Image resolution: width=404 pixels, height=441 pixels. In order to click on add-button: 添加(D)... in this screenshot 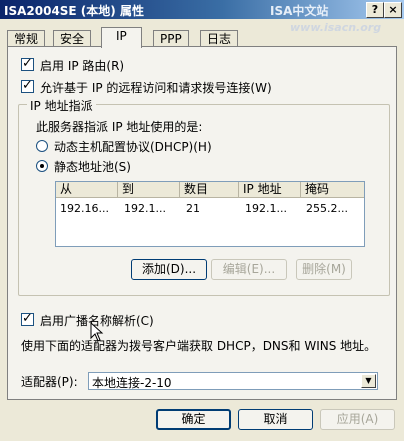, I will do `click(169, 269)`.